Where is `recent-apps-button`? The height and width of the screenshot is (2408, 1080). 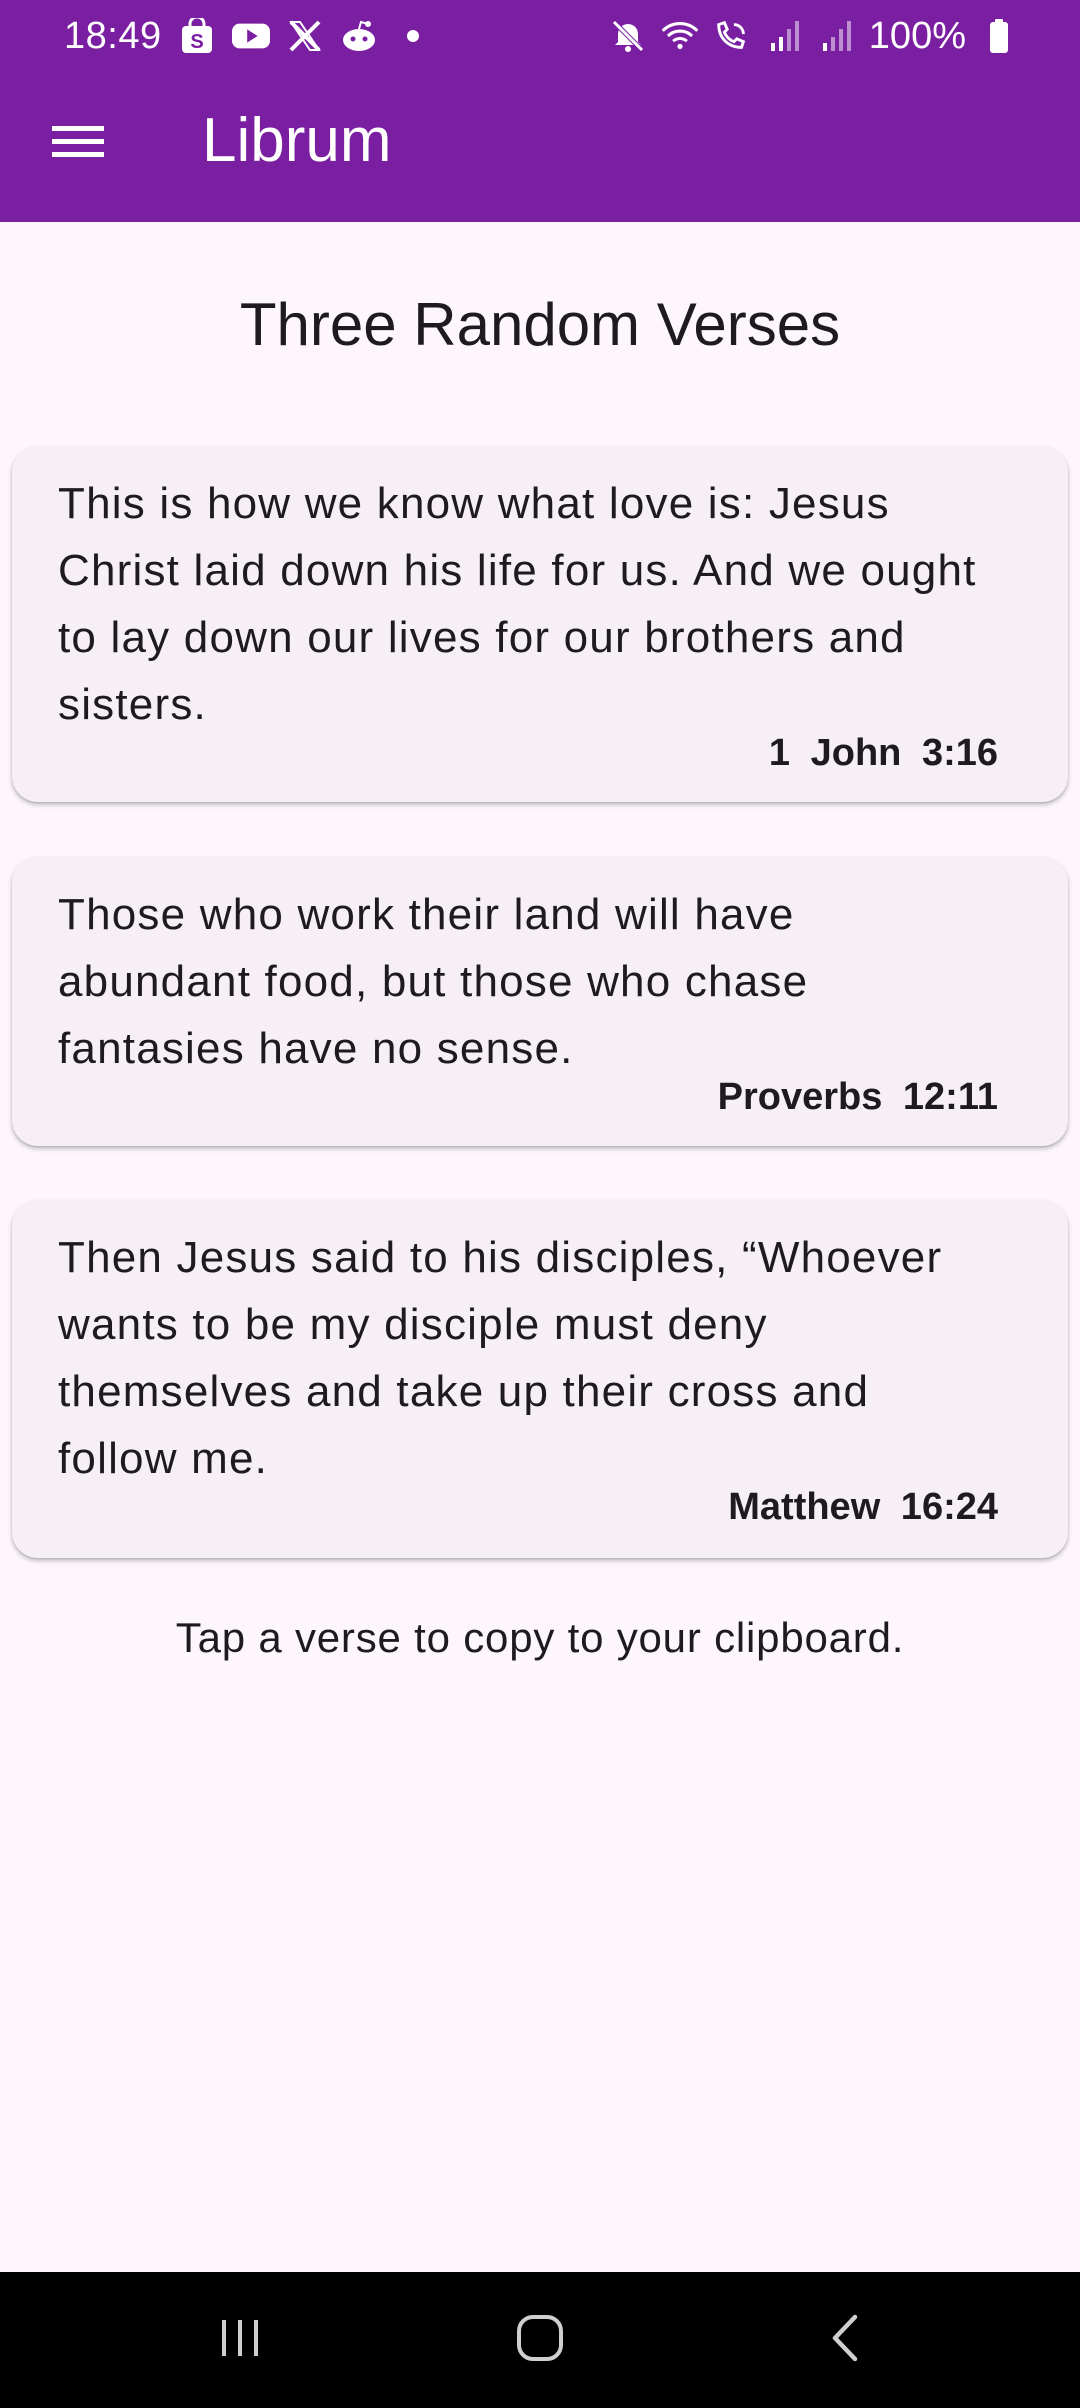
recent-apps-button is located at coordinates (240, 2340).